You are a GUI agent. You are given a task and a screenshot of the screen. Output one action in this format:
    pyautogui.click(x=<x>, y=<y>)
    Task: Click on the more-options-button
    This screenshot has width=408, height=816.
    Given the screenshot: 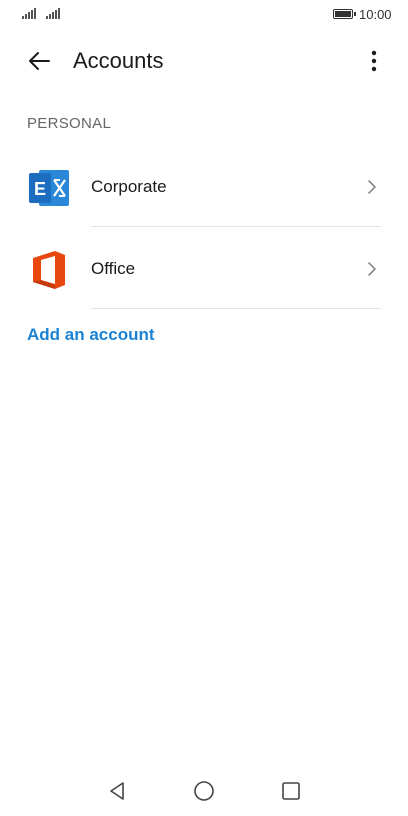 What is the action you would take?
    pyautogui.click(x=374, y=61)
    